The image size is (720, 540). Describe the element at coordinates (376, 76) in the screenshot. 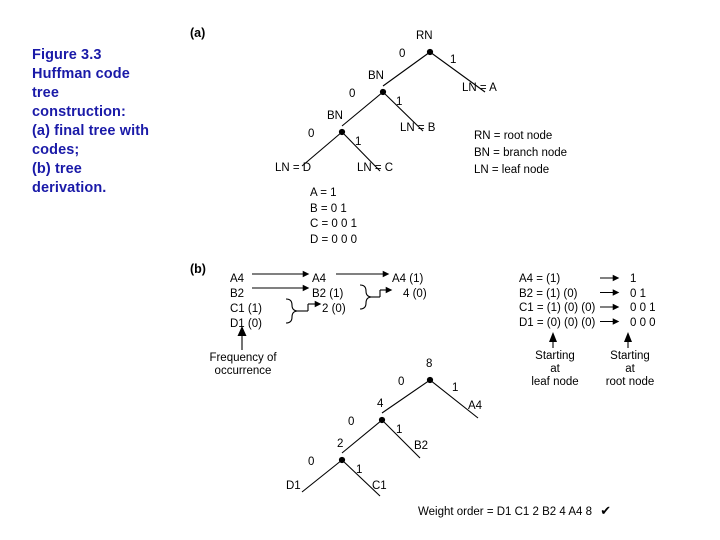

I see `node-label-bn-1: BN` at that location.